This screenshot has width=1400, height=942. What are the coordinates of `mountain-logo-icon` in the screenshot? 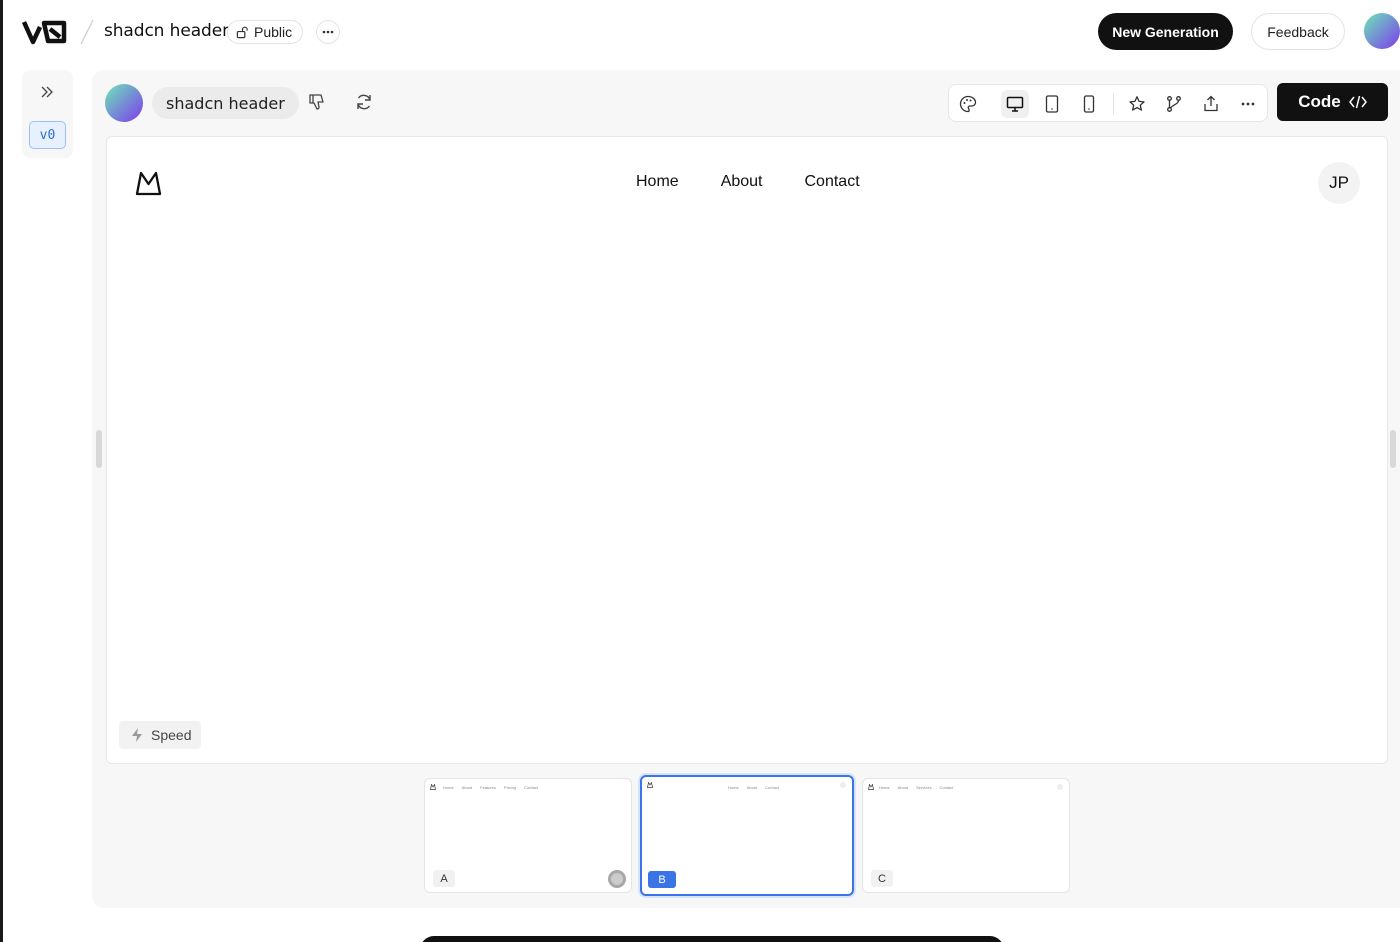 It's located at (148, 183).